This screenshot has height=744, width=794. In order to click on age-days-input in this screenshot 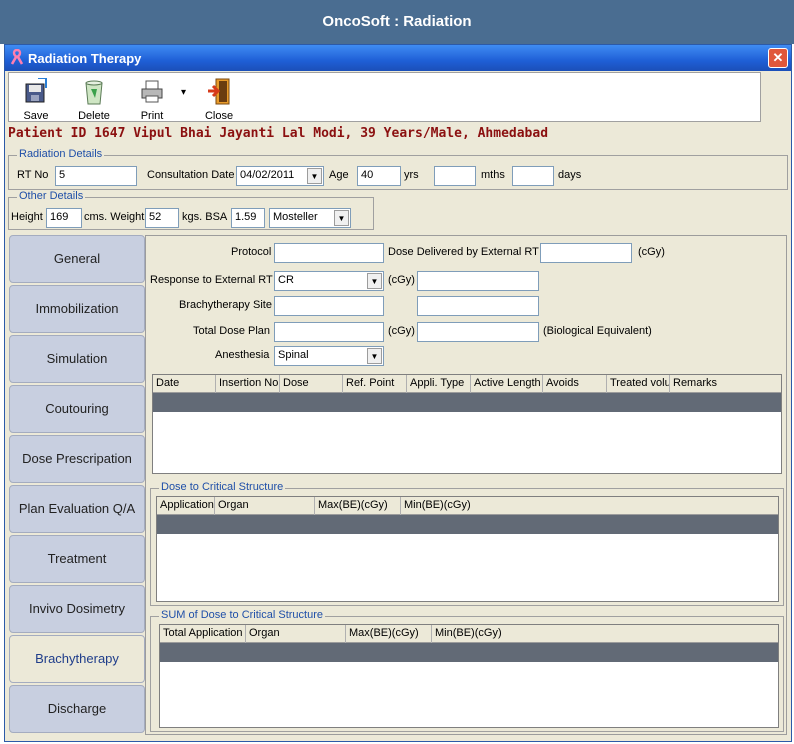, I will do `click(533, 176)`.